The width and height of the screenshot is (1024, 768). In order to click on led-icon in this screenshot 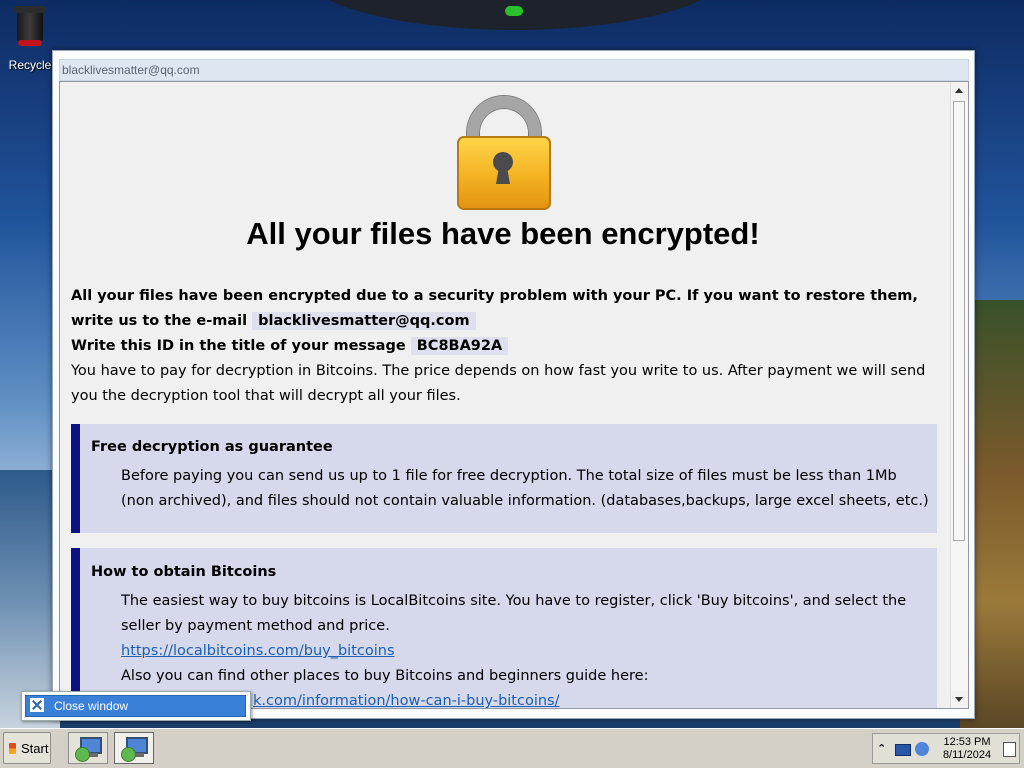, I will do `click(514, 11)`.